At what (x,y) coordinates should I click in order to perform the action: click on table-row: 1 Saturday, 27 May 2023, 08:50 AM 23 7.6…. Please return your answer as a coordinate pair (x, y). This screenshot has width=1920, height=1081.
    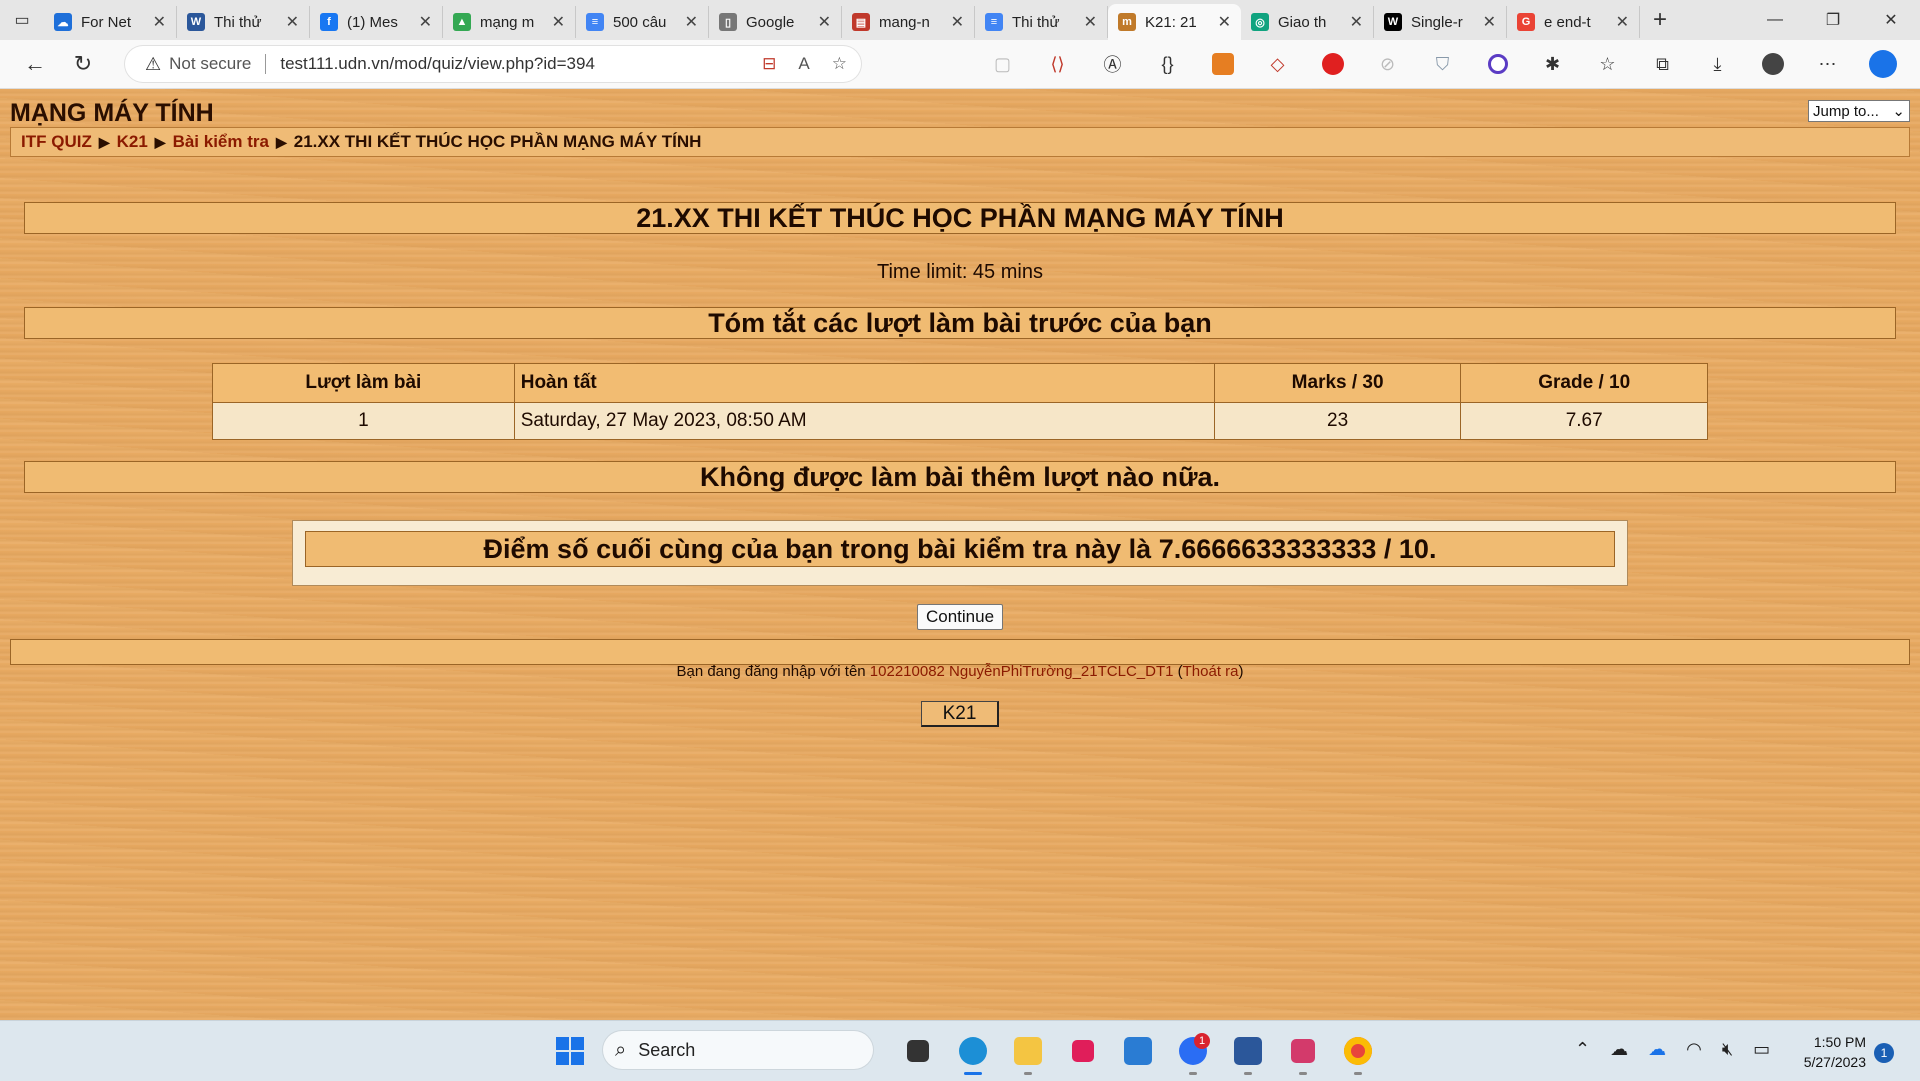
    Looking at the image, I should click on (960, 421).